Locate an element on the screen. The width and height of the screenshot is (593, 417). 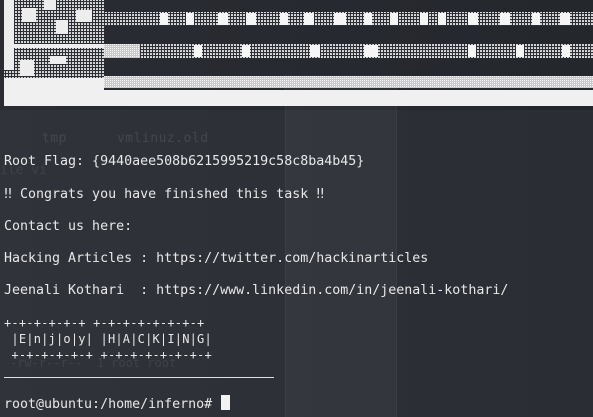
shell-prompt: root@ubuntu:/home/inferno# is located at coordinates (112, 404).